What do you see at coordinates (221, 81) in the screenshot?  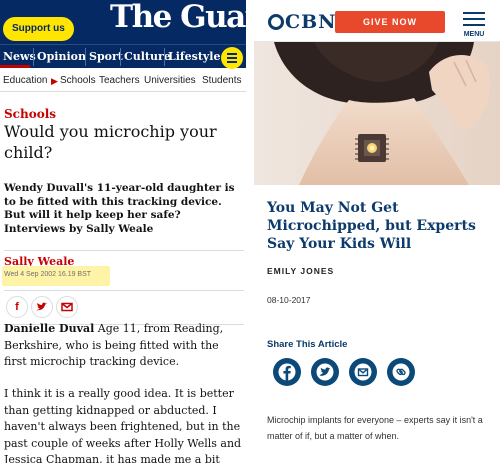 I see `subnav-students: Students` at bounding box center [221, 81].